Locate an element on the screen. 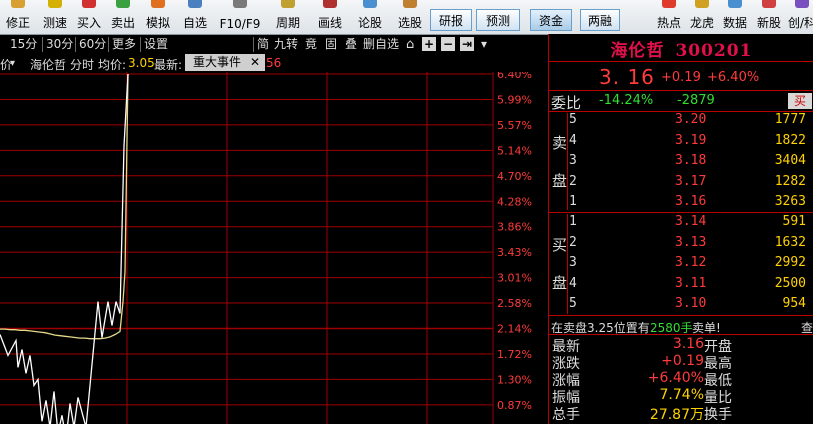  toolbar-button-2: 测速 is located at coordinates (55, 17).